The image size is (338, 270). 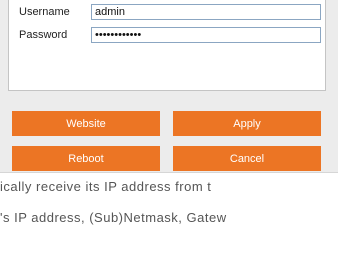 What do you see at coordinates (113, 217) in the screenshot?
I see `body-text-line-2: 's IP address, (Sub)Netmask, Gatew` at bounding box center [113, 217].